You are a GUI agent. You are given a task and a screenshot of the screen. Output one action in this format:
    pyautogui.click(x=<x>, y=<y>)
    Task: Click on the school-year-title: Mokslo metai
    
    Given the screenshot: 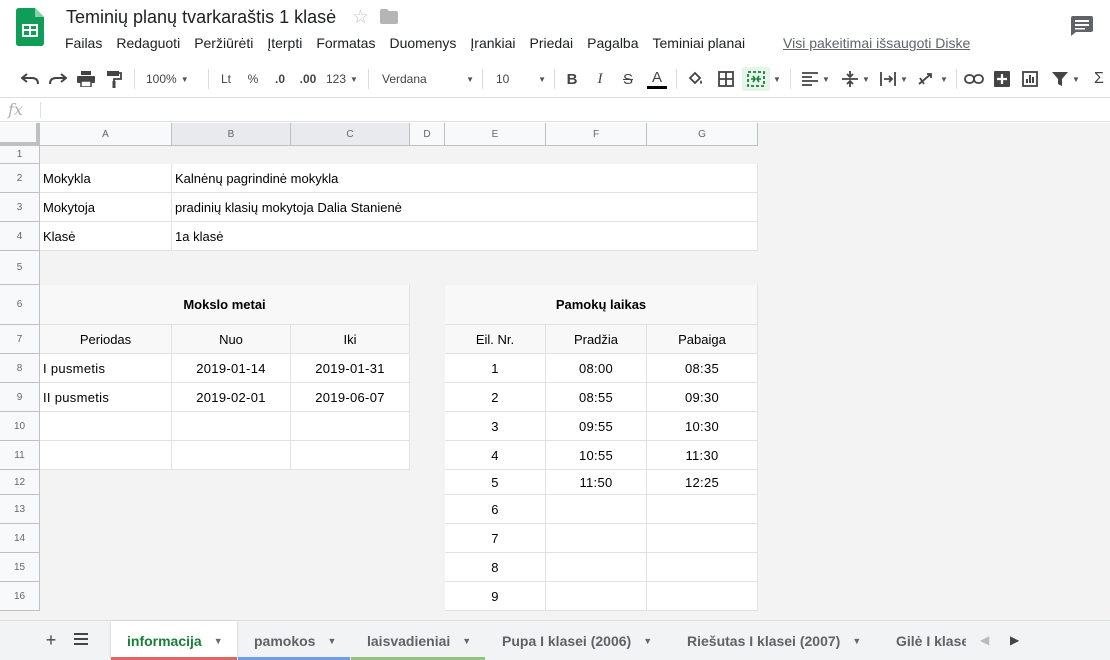 What is the action you would take?
    pyautogui.click(x=225, y=305)
    